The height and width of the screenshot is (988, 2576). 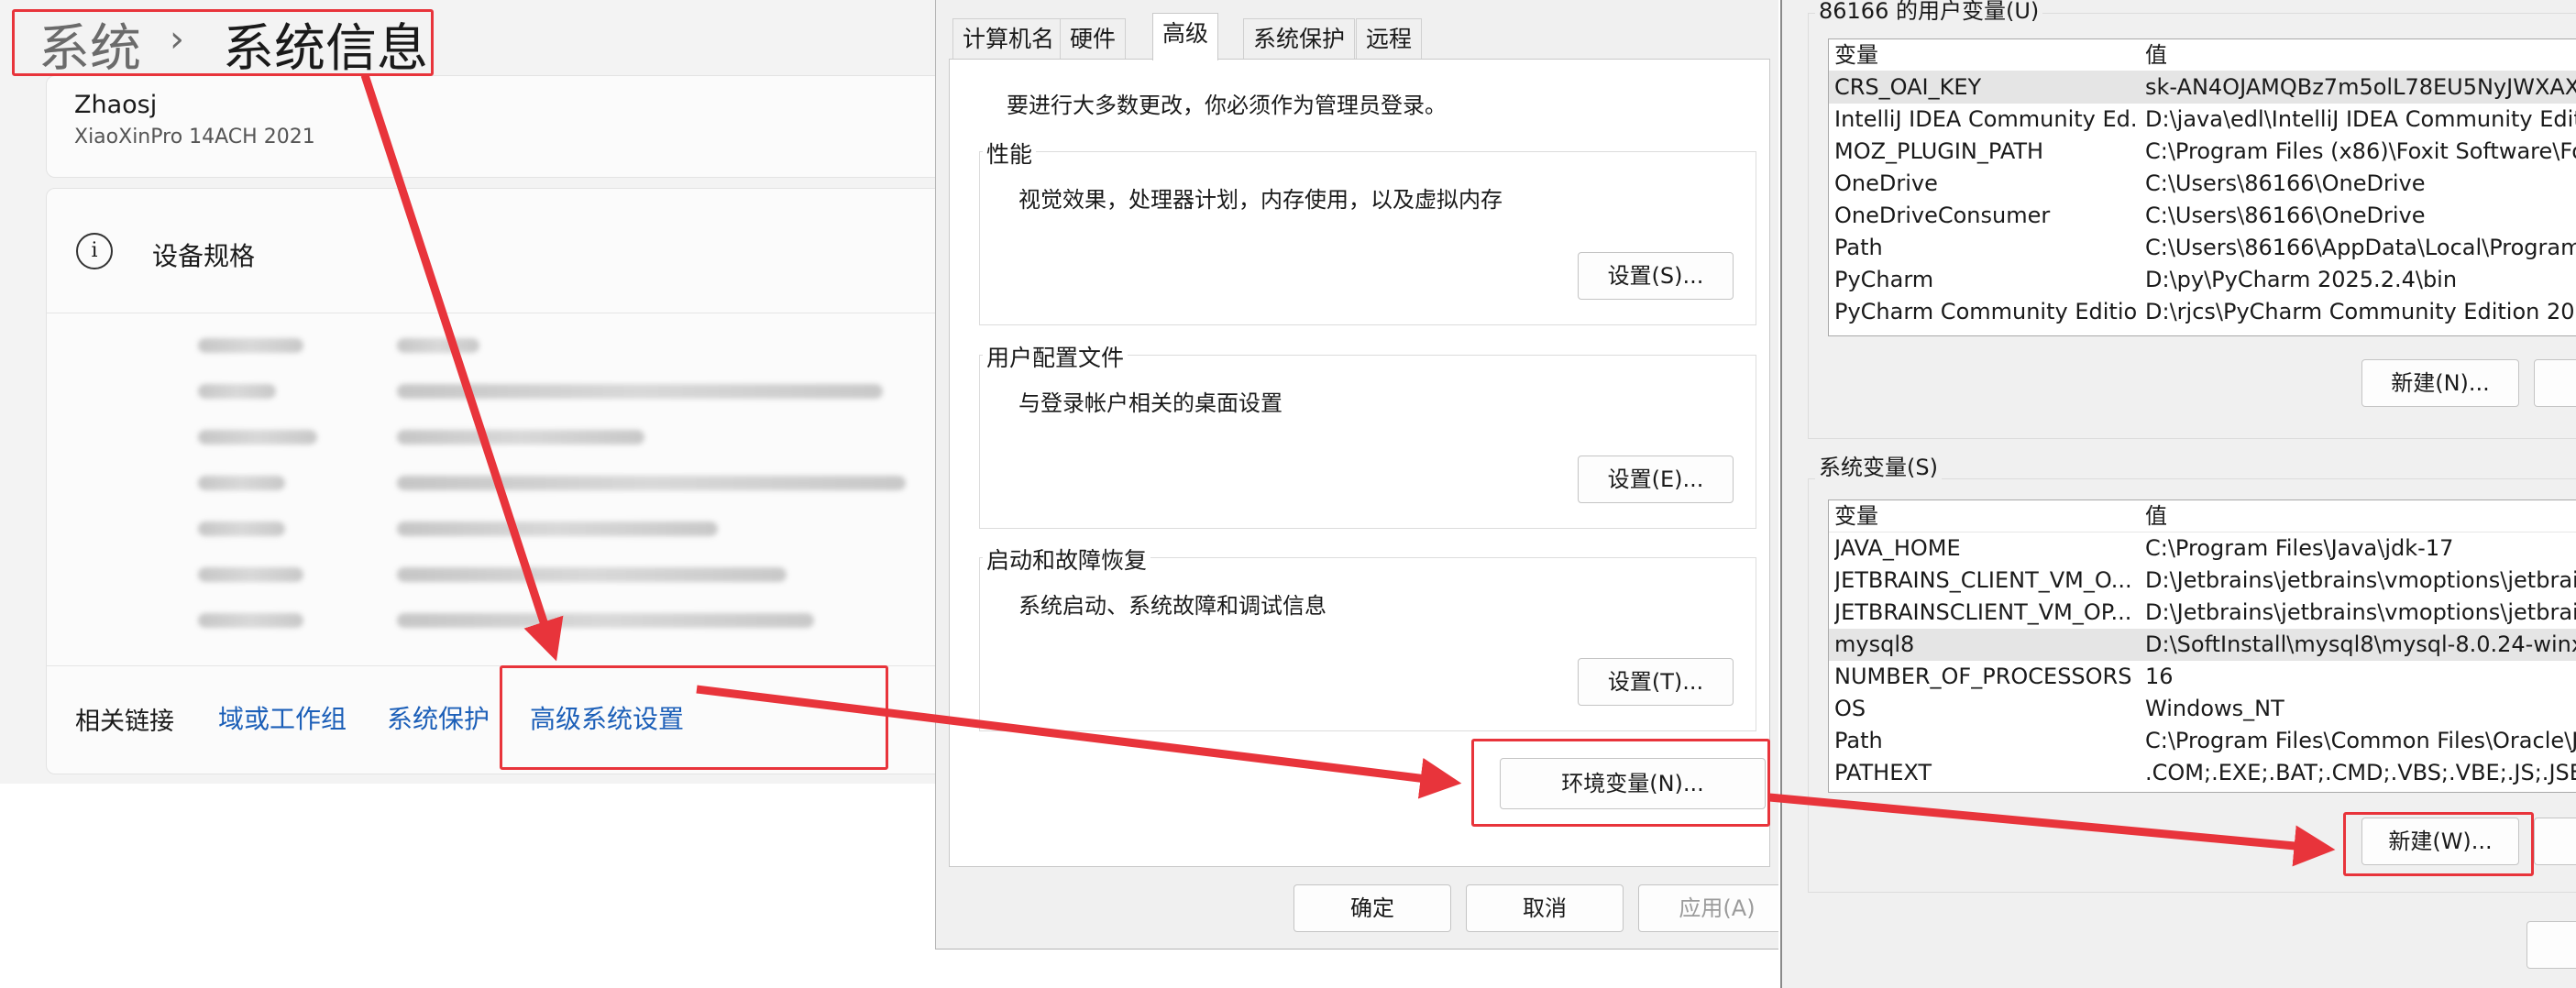 I want to click on arrow-to-new-button, so click(x=2052, y=830).